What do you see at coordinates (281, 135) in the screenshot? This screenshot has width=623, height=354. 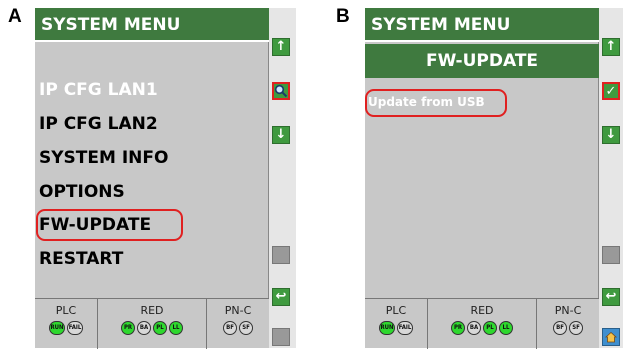 I see `arrow-down-icon: ↓` at bounding box center [281, 135].